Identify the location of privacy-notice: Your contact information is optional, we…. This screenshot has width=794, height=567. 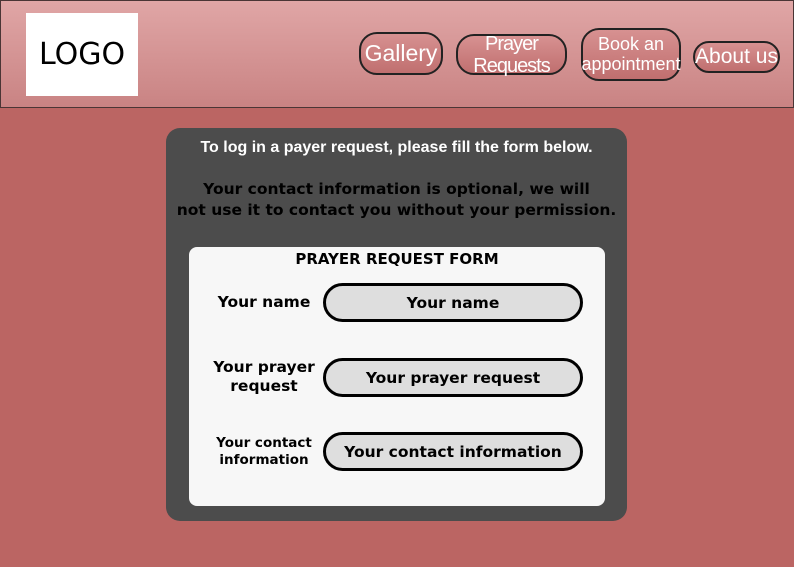
(396, 199).